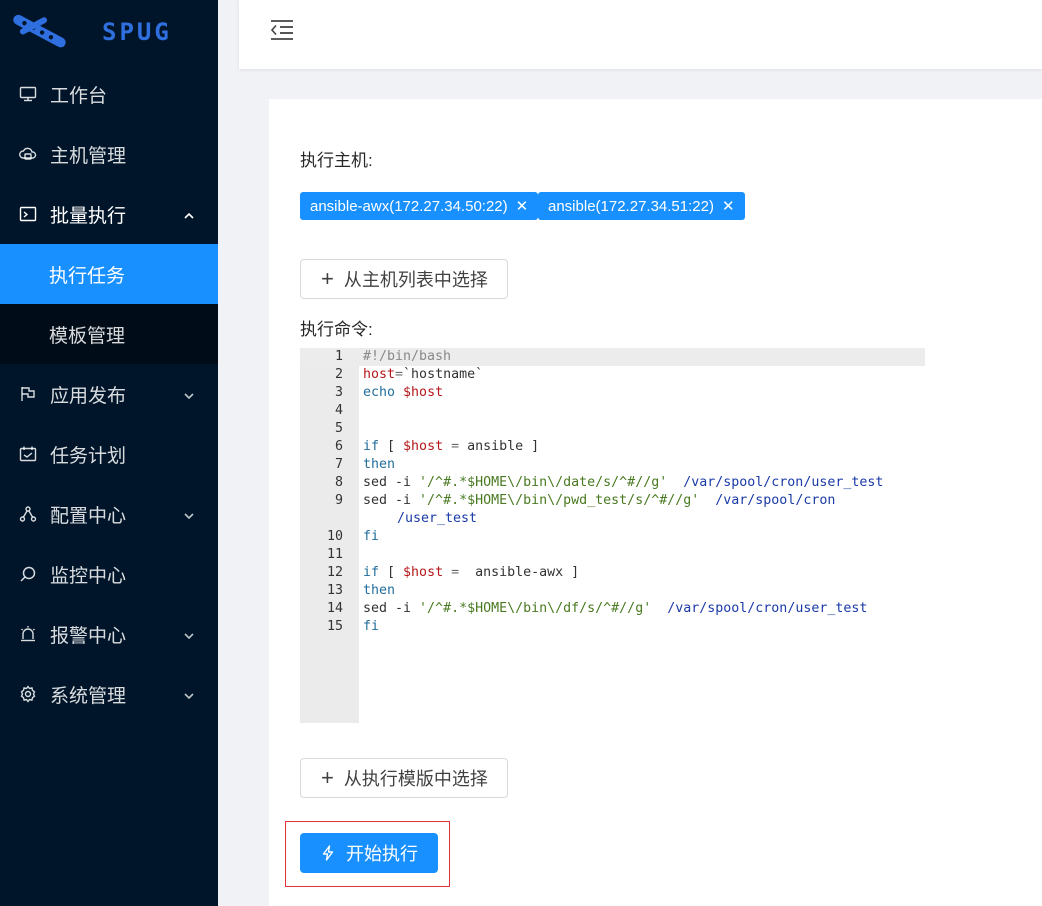 This screenshot has width=1042, height=906. Describe the element at coordinates (334, 590) in the screenshot. I see `line-number: 13` at that location.